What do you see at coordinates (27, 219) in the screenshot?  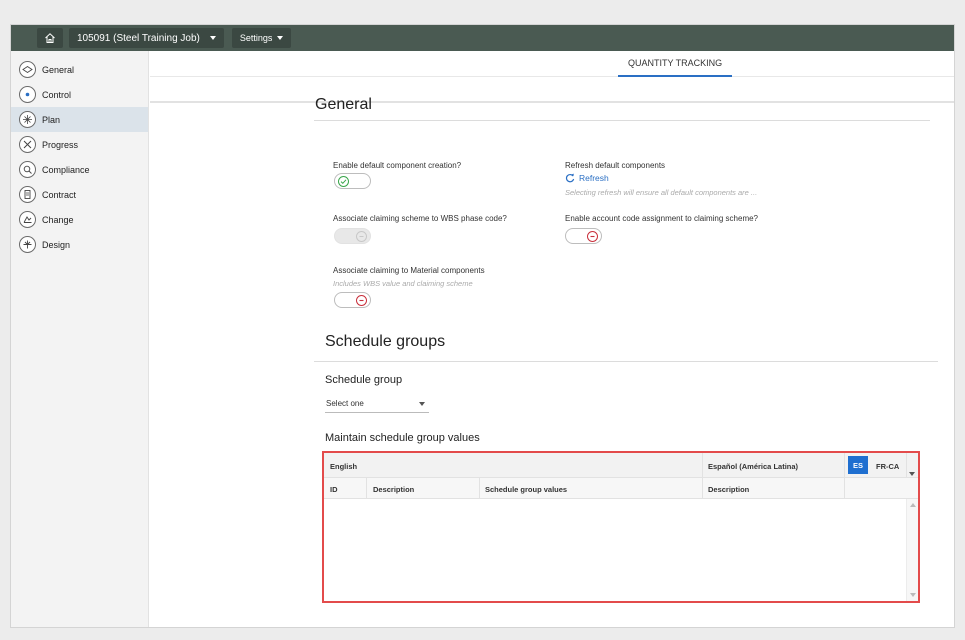 I see `change-icon` at bounding box center [27, 219].